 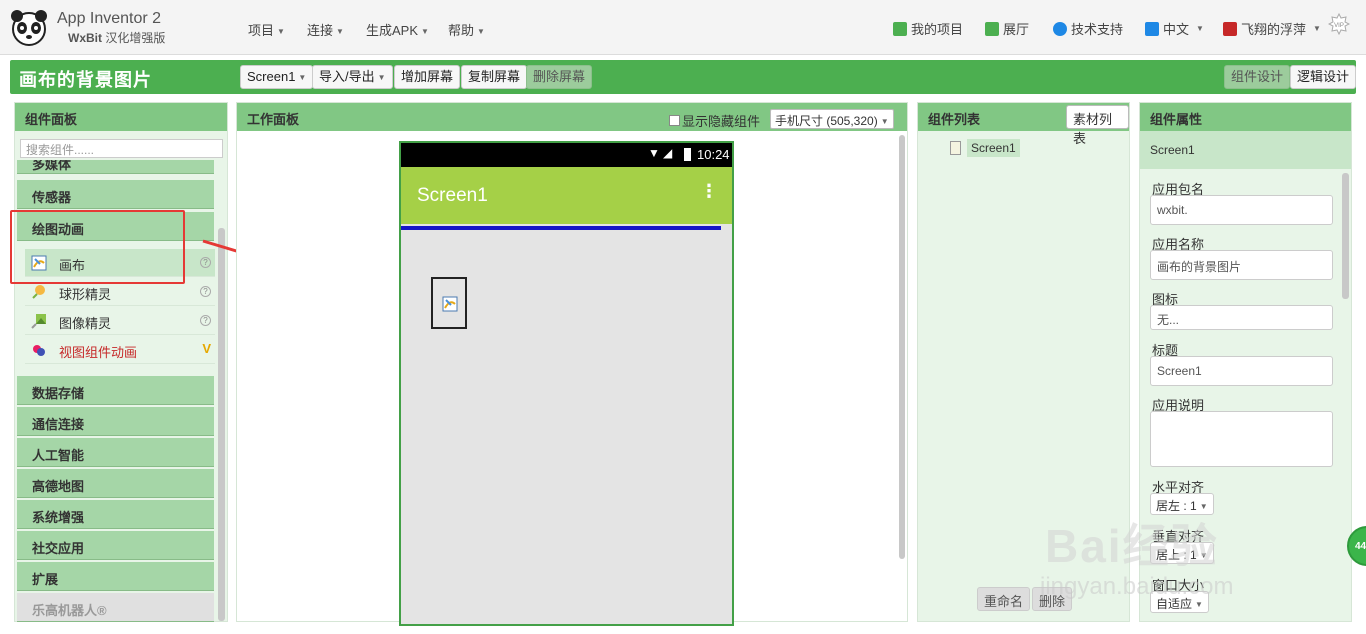 What do you see at coordinates (494, 77) in the screenshot?
I see `copy-screen-button: 复制屏幕` at bounding box center [494, 77].